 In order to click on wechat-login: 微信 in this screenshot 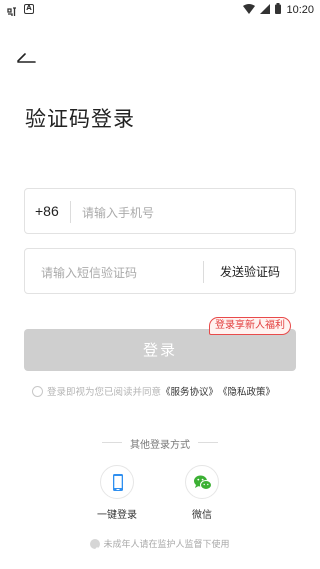, I will do `click(202, 493)`.